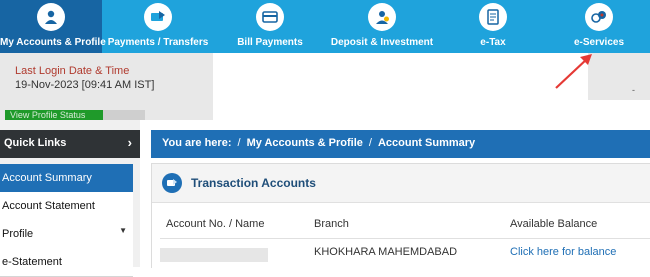 The height and width of the screenshot is (277, 650). Describe the element at coordinates (382, 17) in the screenshot. I see `investment-icon` at that location.